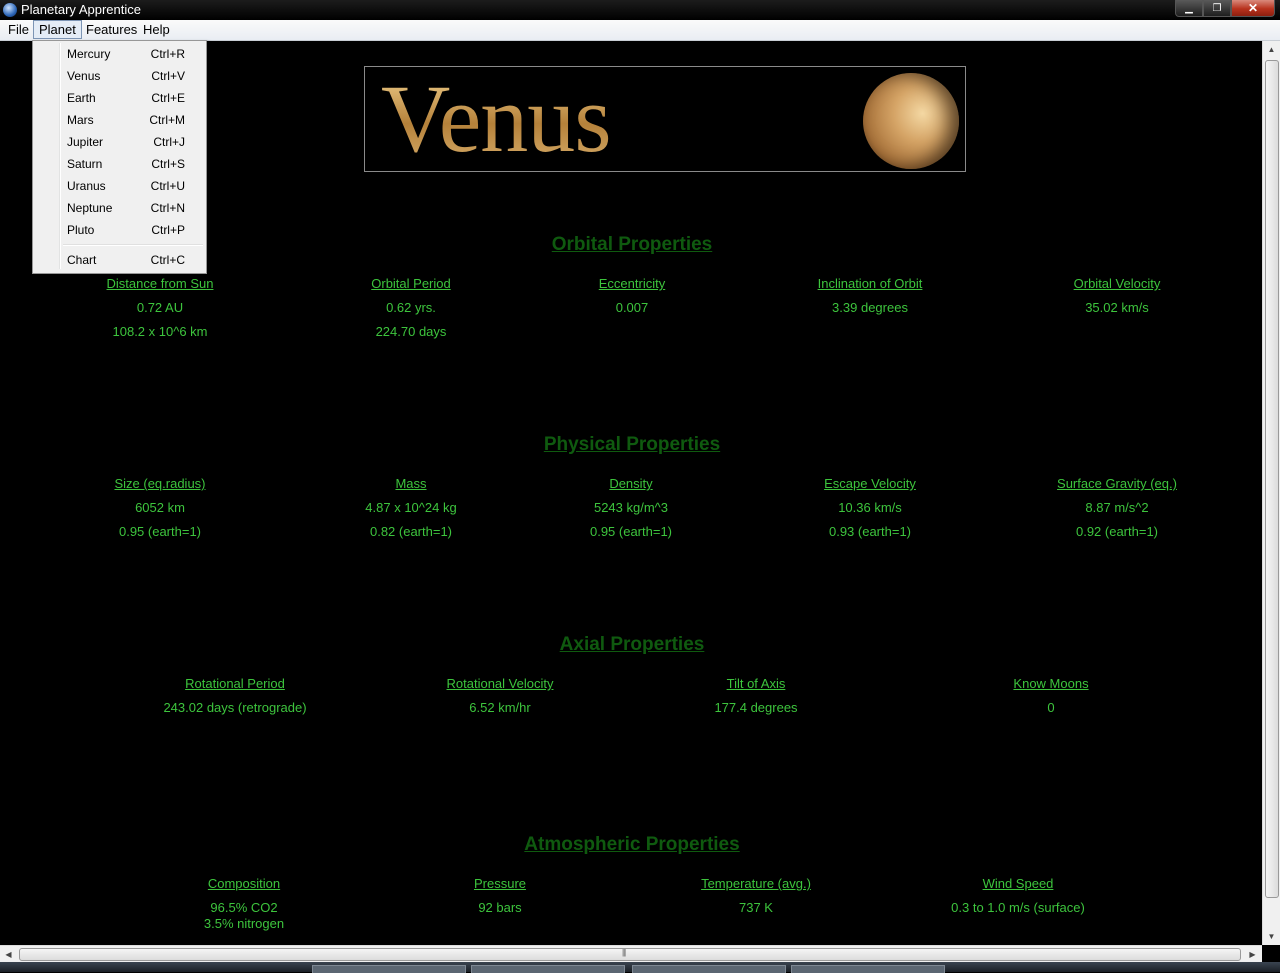  Describe the element at coordinates (1117, 307) in the screenshot. I see `value: 35.02 km/s` at that location.